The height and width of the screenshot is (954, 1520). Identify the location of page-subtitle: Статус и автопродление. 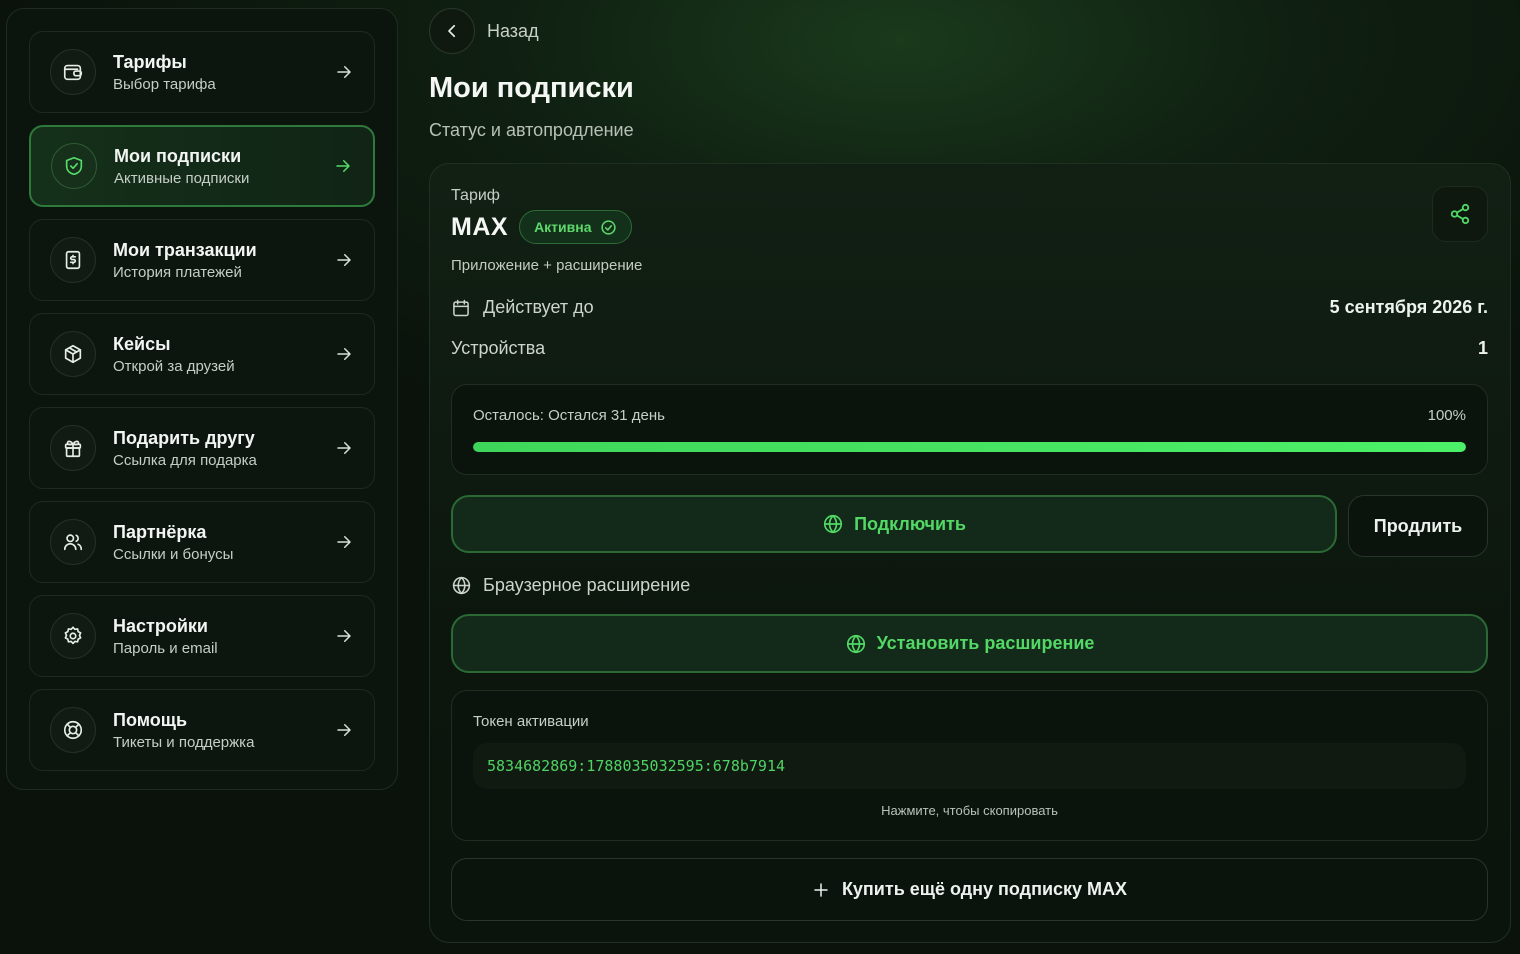
(531, 130).